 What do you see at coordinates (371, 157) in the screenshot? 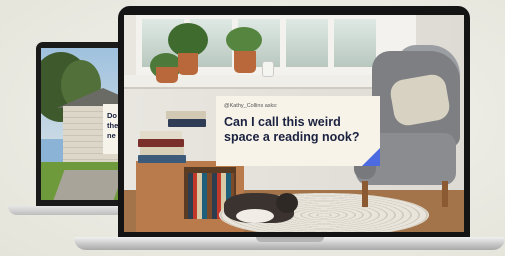
I see `accent-corner` at bounding box center [371, 157].